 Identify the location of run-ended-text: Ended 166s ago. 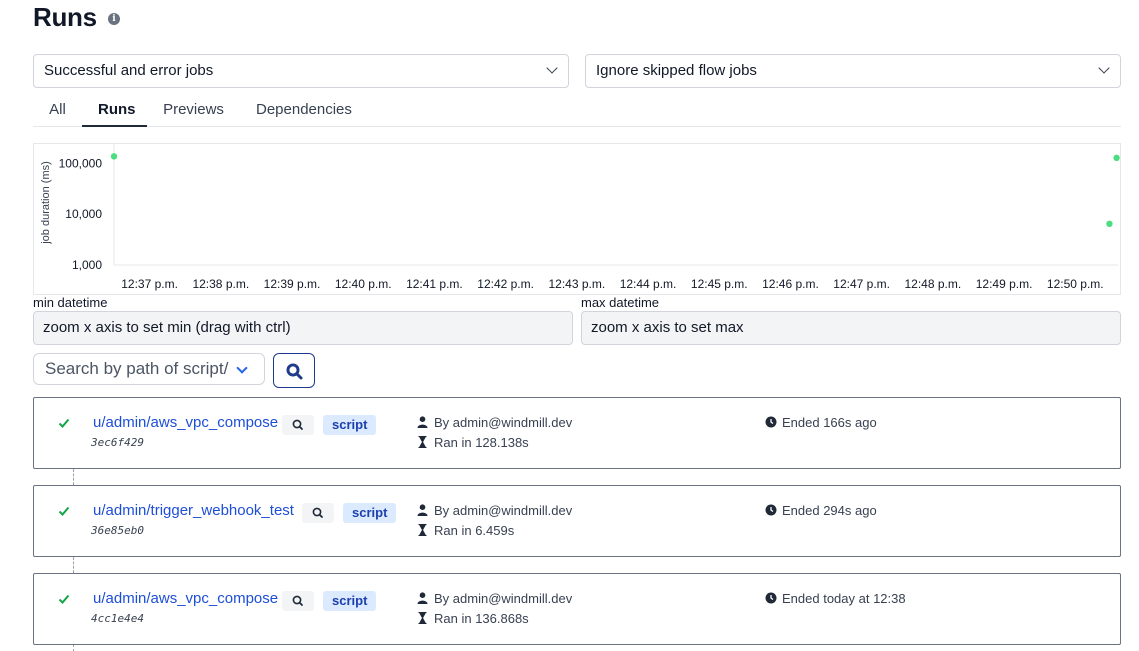
(829, 422).